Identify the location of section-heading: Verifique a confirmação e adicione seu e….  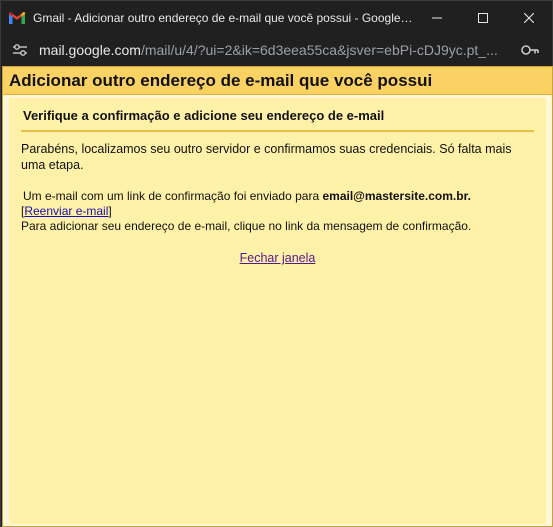
(277, 115).